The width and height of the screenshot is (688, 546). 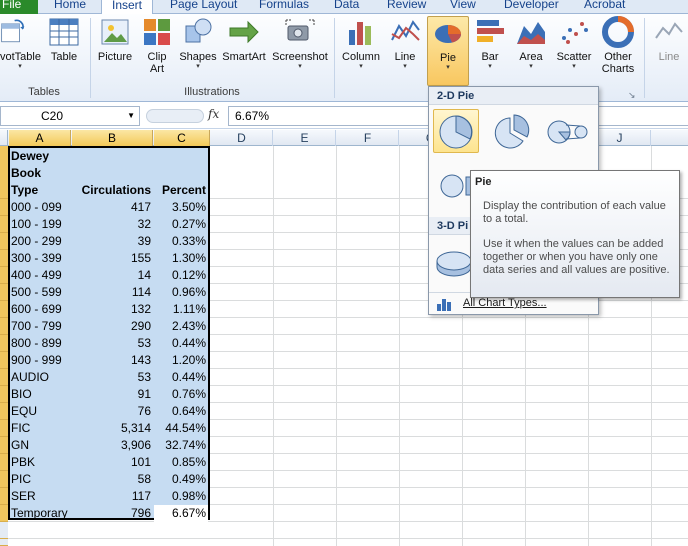 What do you see at coordinates (41, 377) in the screenshot?
I see `cell-a: AUDIO` at bounding box center [41, 377].